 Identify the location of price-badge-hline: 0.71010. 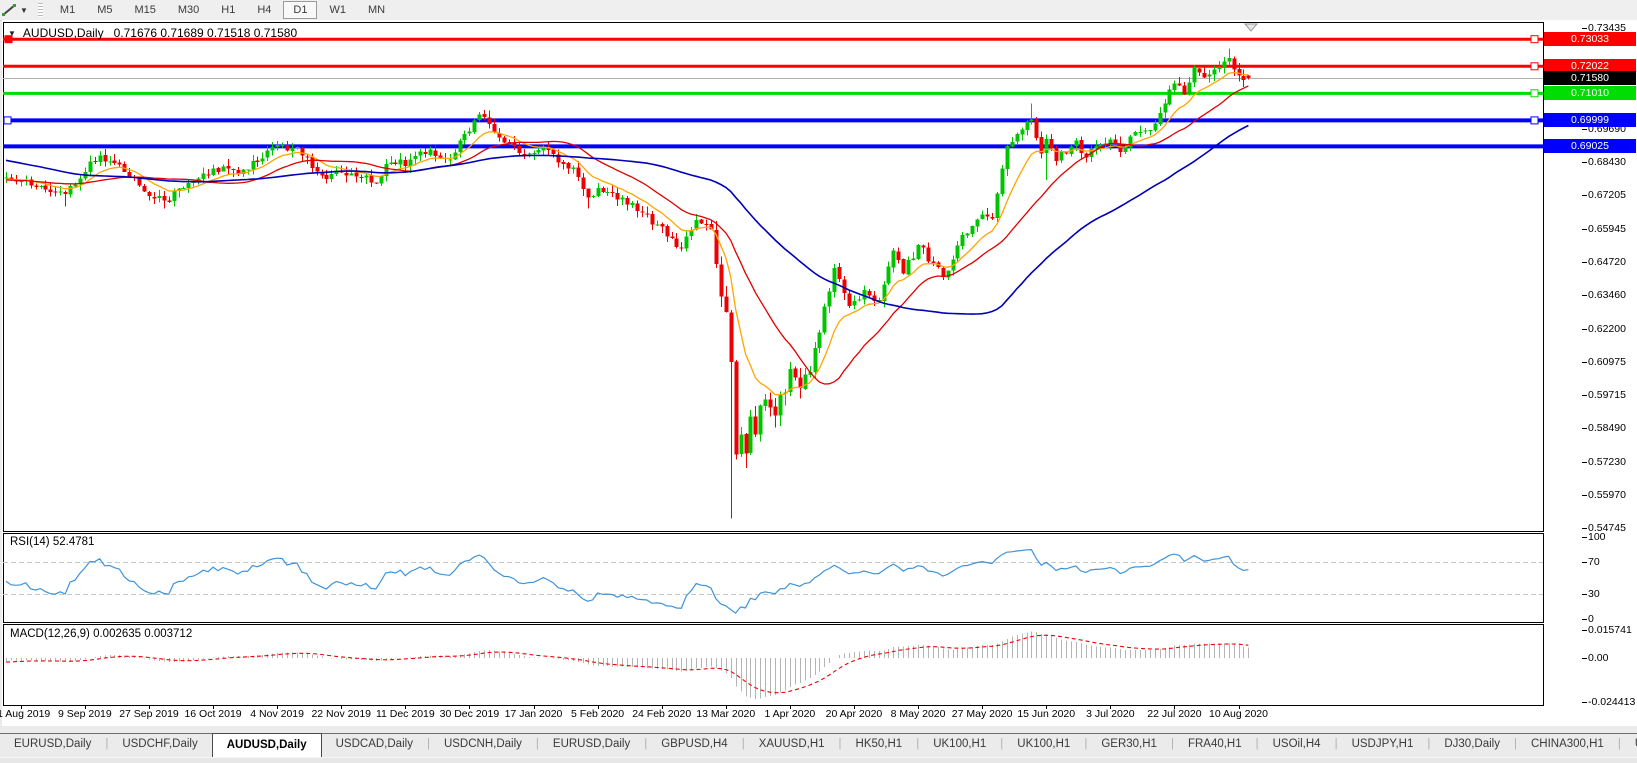
(1590, 93).